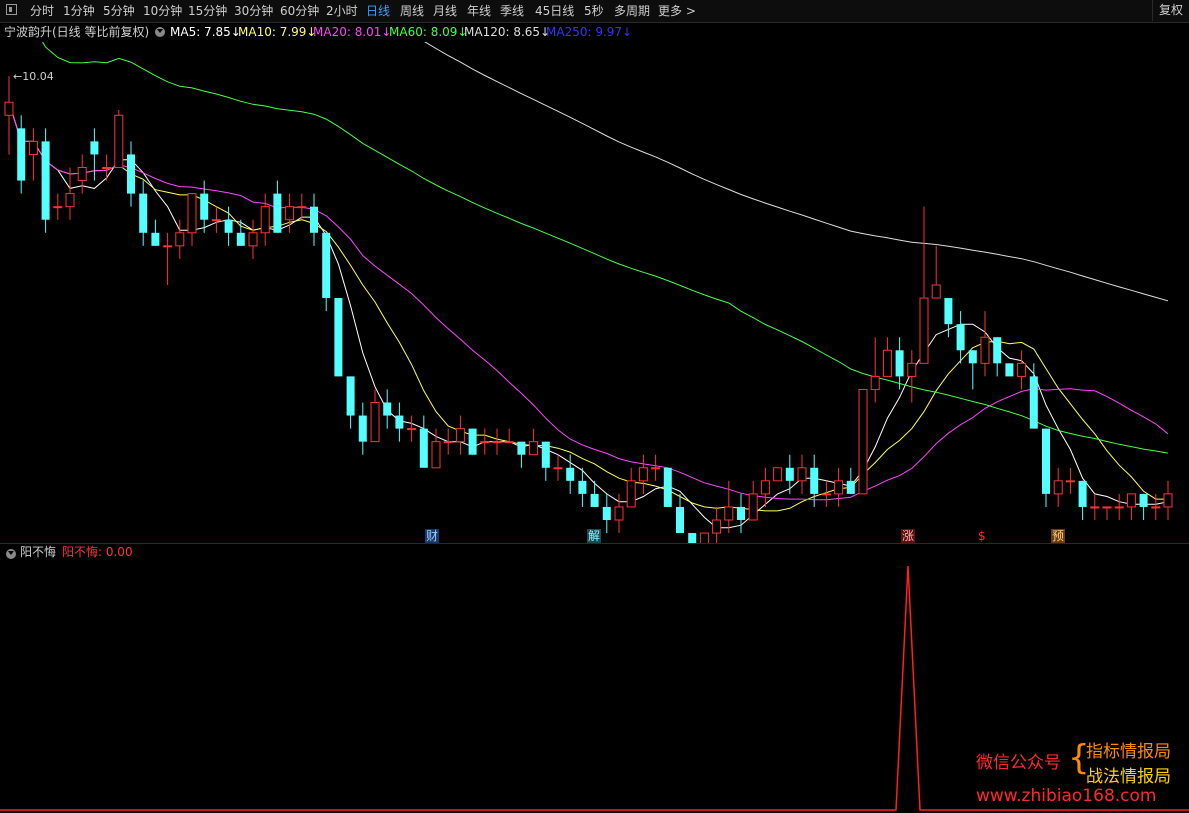 Image resolution: width=1189 pixels, height=813 pixels. What do you see at coordinates (378, 11) in the screenshot?
I see `period-tab-8: 日线` at bounding box center [378, 11].